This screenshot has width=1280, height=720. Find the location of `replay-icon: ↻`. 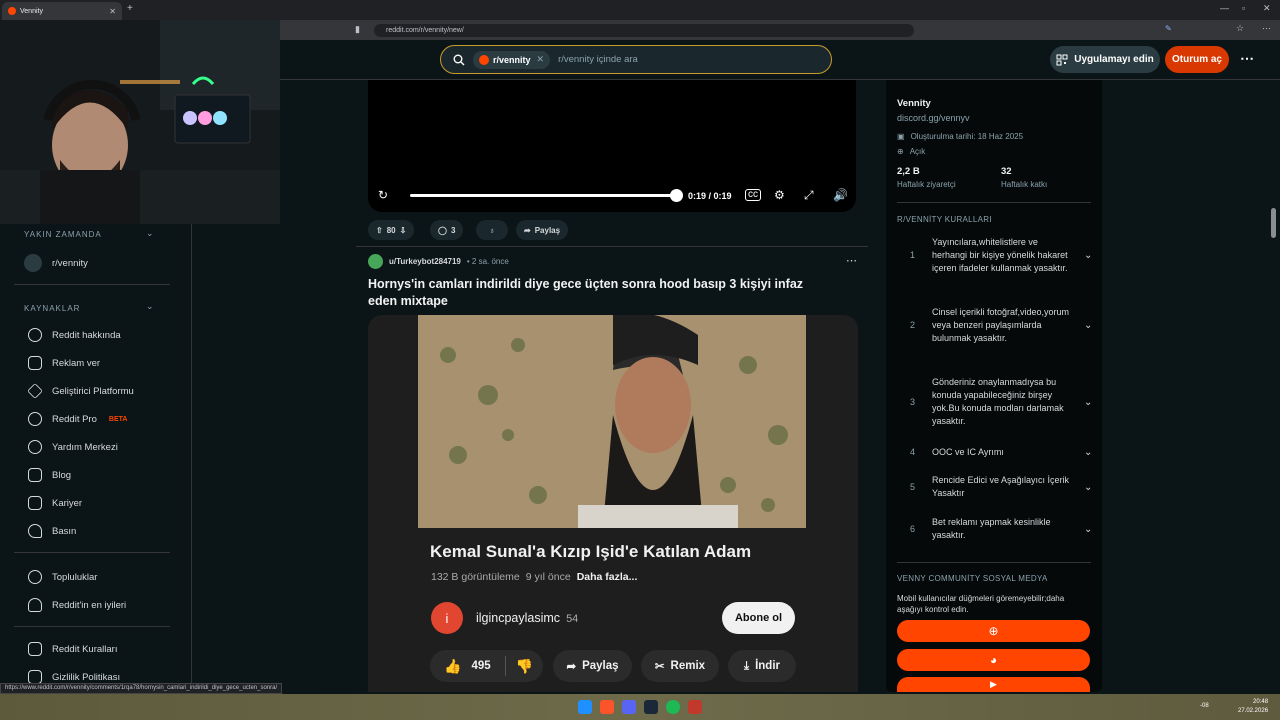

replay-icon: ↻ is located at coordinates (383, 195).